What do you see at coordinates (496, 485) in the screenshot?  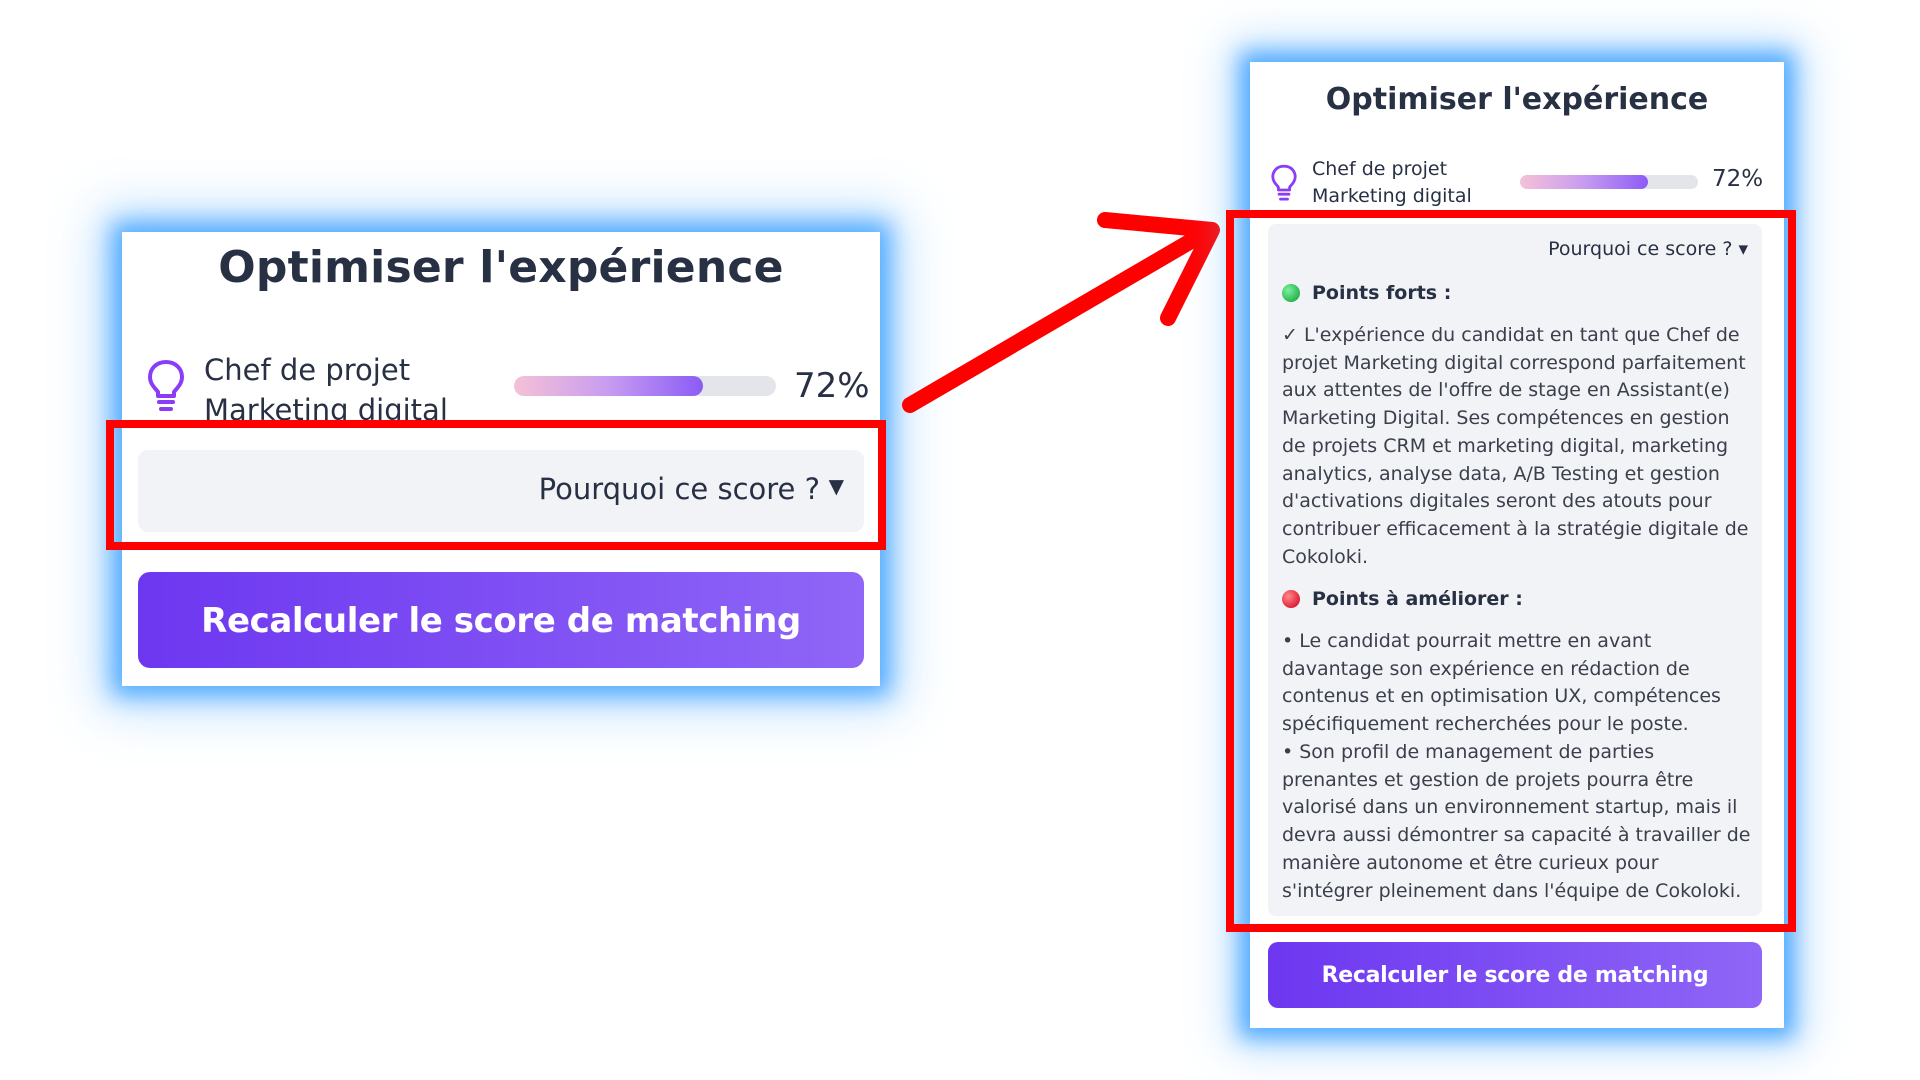 I see `highlight-box-collapsed` at bounding box center [496, 485].